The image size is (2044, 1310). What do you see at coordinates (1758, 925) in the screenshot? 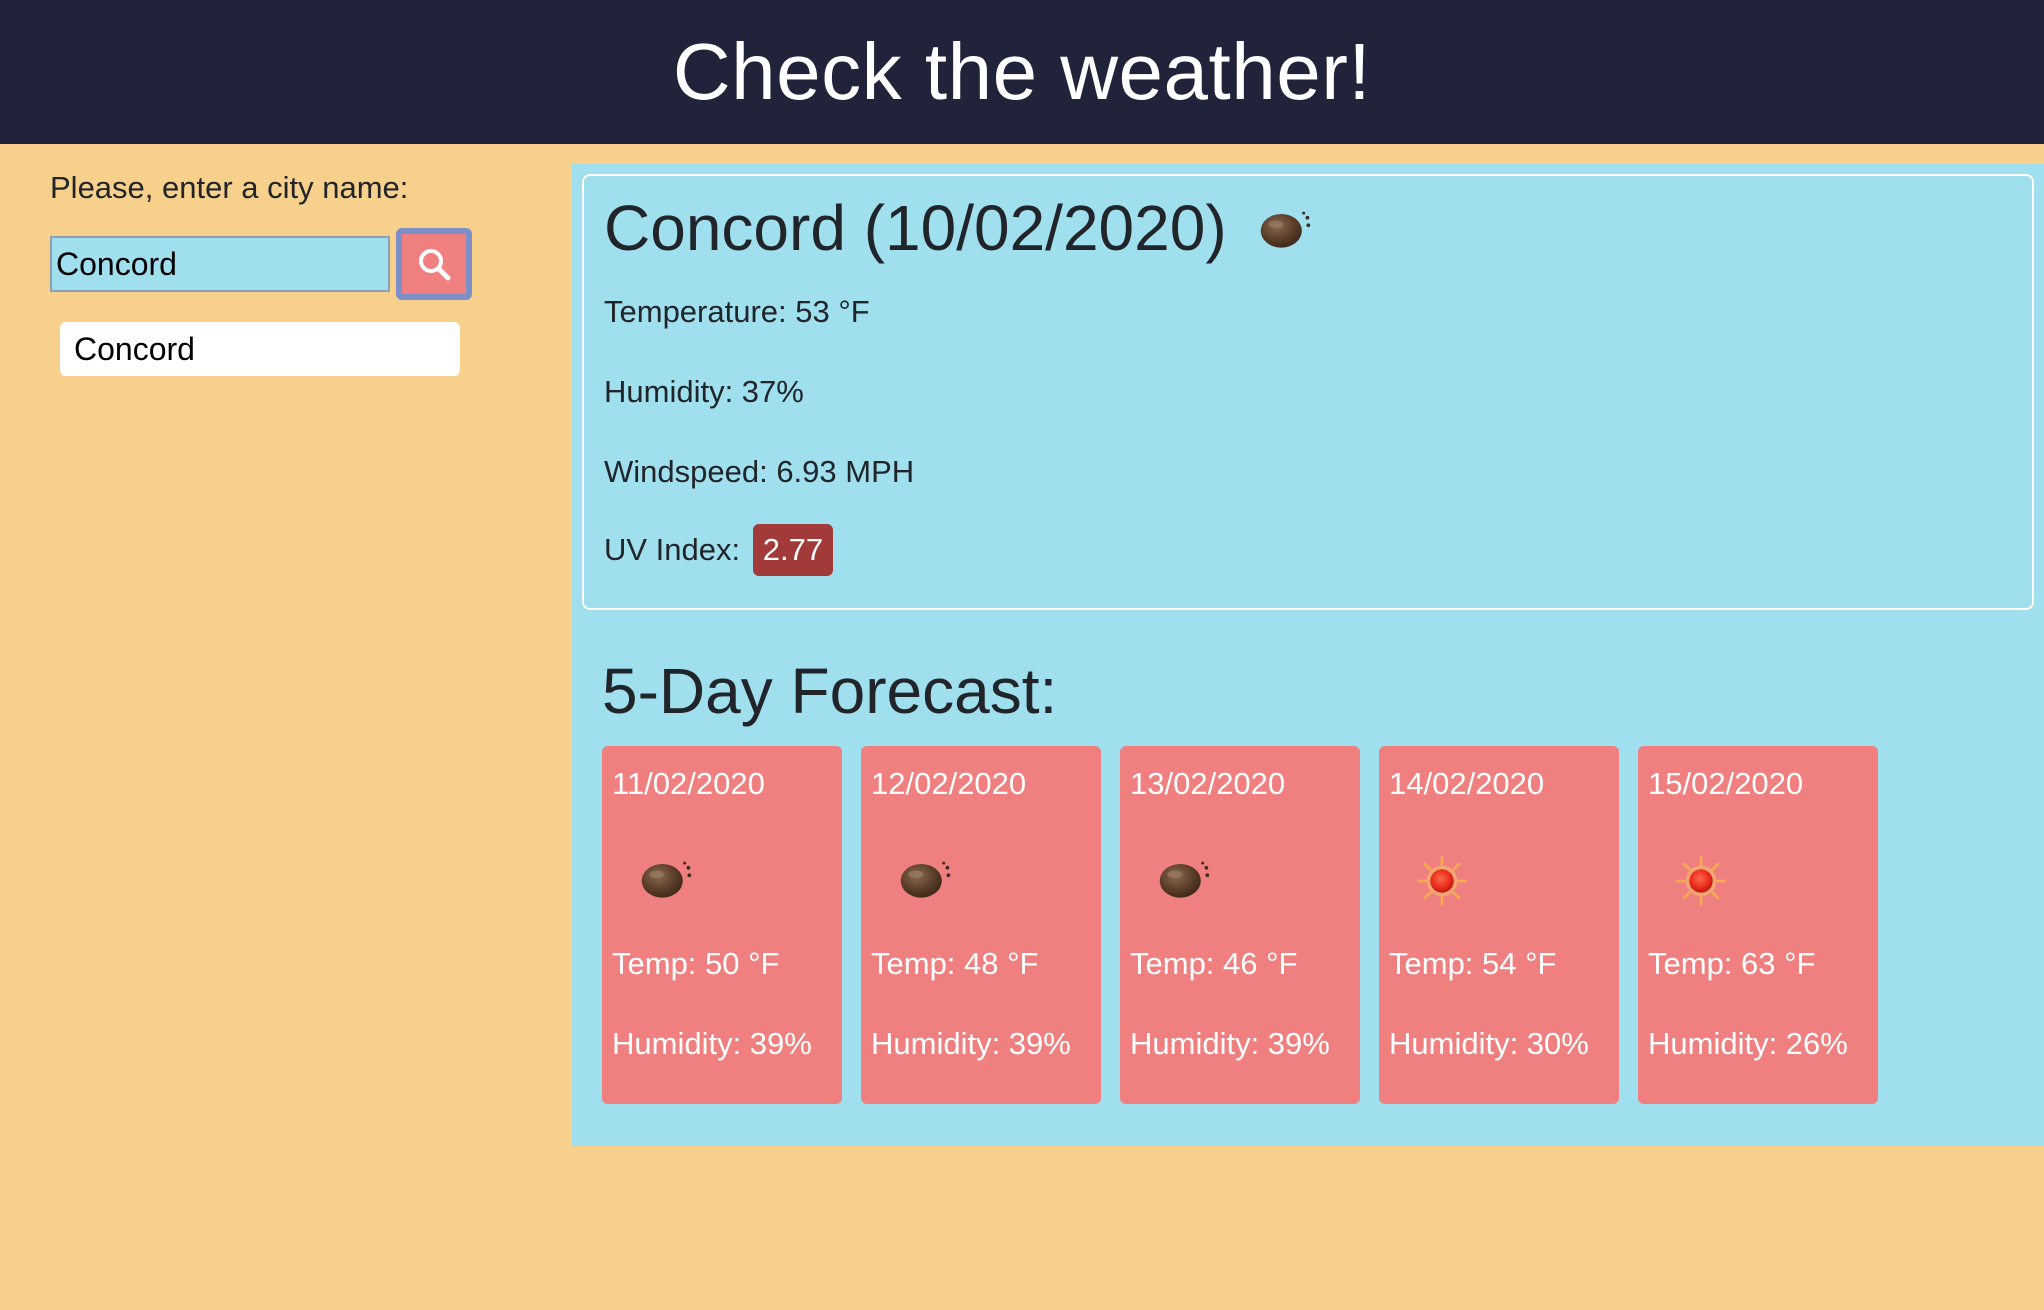
I see `forecast-card: 15/02/2020 Temp: 63 °F Humidity: 26%` at bounding box center [1758, 925].